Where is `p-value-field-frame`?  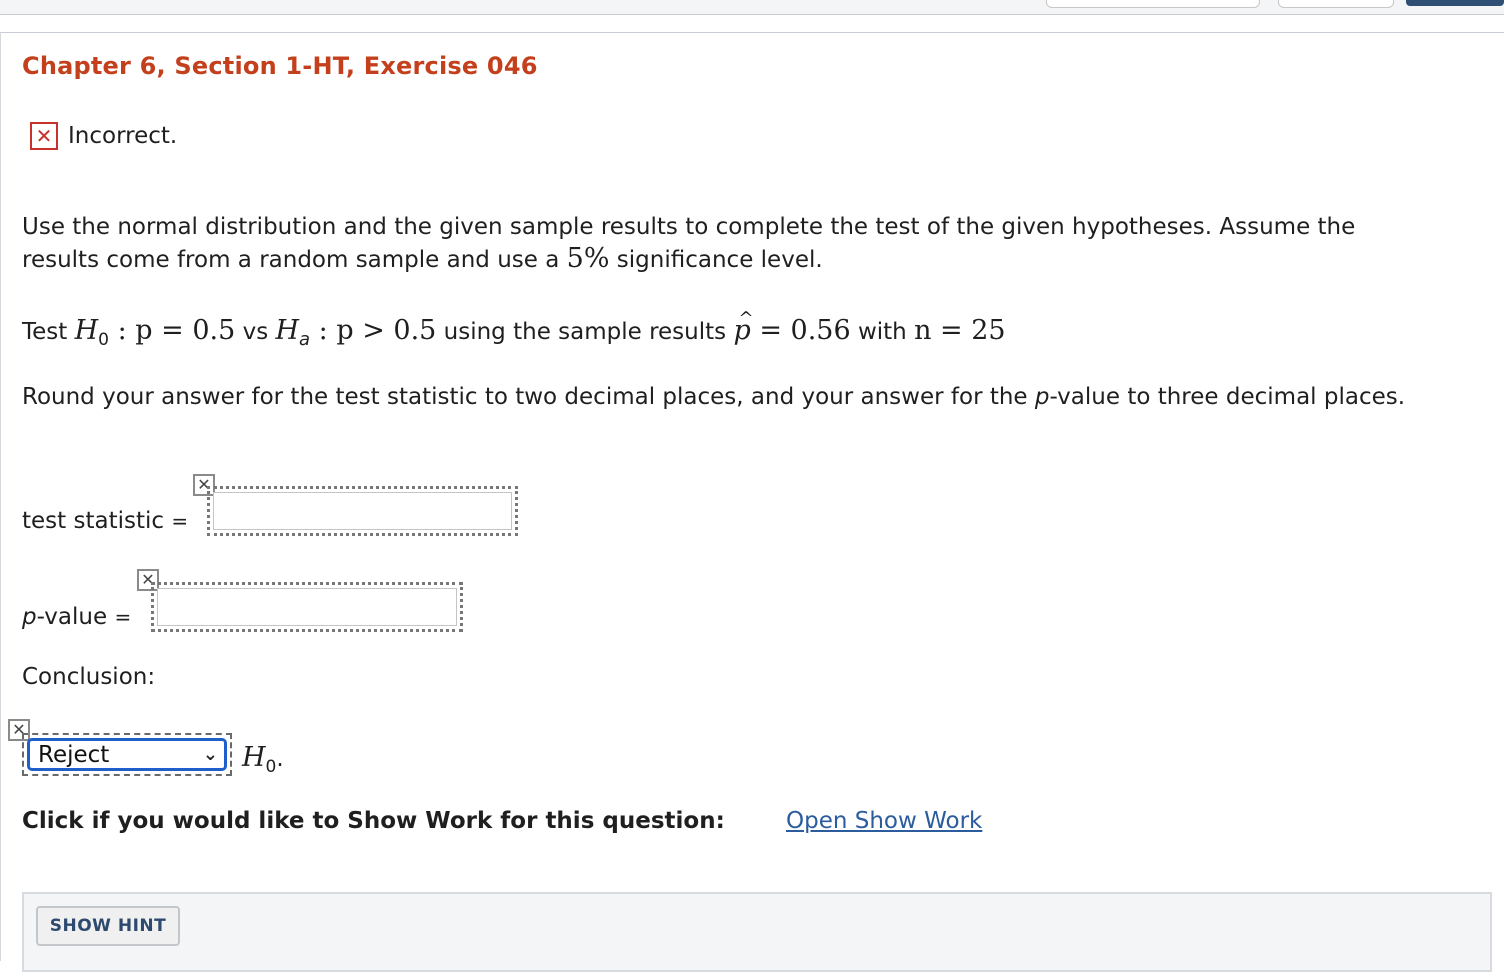 p-value-field-frame is located at coordinates (307, 607).